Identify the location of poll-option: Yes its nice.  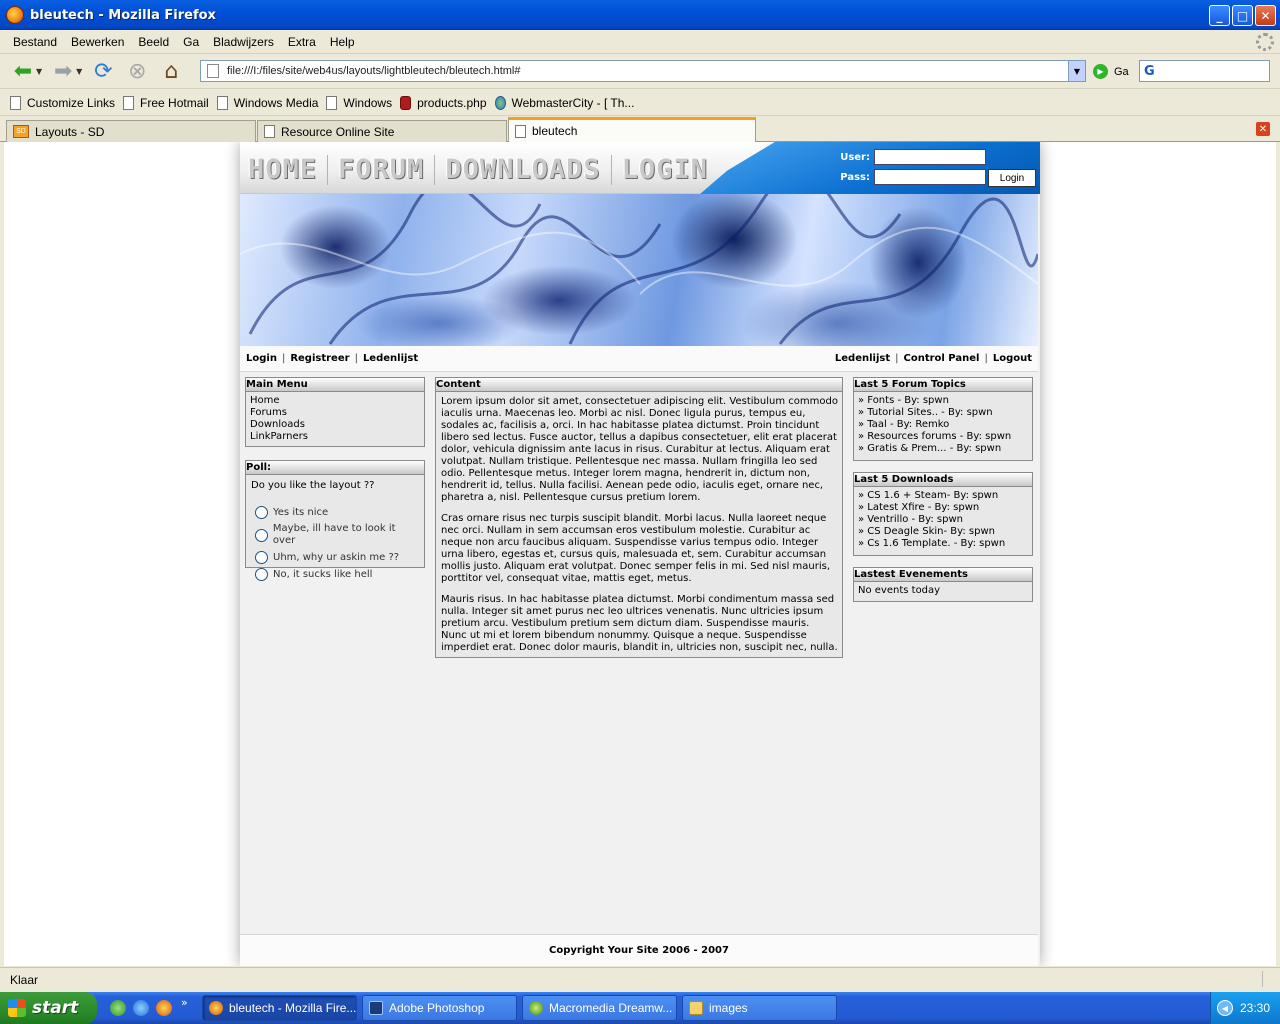
(335, 512).